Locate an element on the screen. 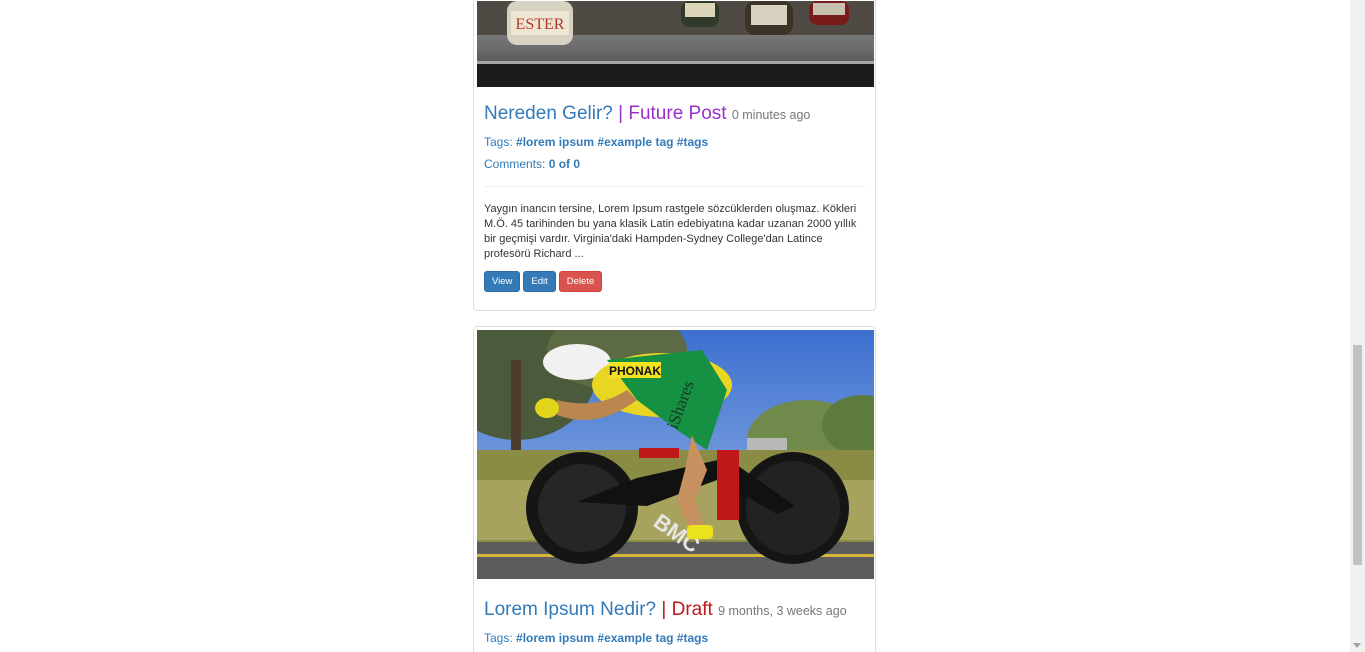 This screenshot has height=652, width=1365. delete-button: Delete is located at coordinates (580, 281).